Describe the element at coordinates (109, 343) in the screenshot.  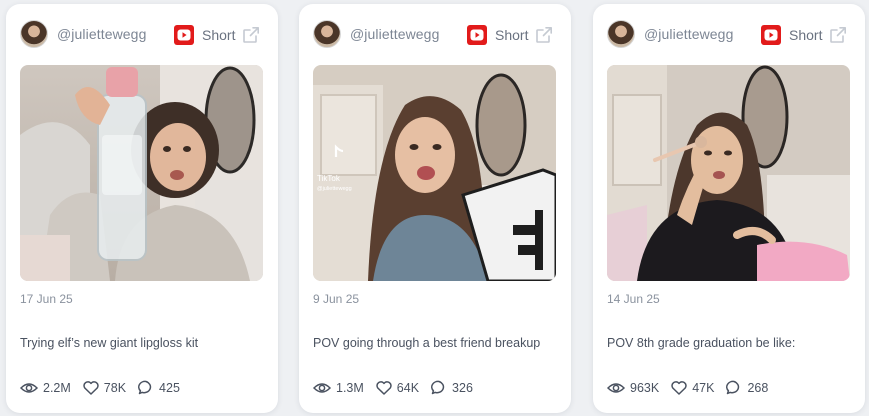
I see `video-caption: Trying elf’s new ‍‍giant lipgloss kit` at that location.